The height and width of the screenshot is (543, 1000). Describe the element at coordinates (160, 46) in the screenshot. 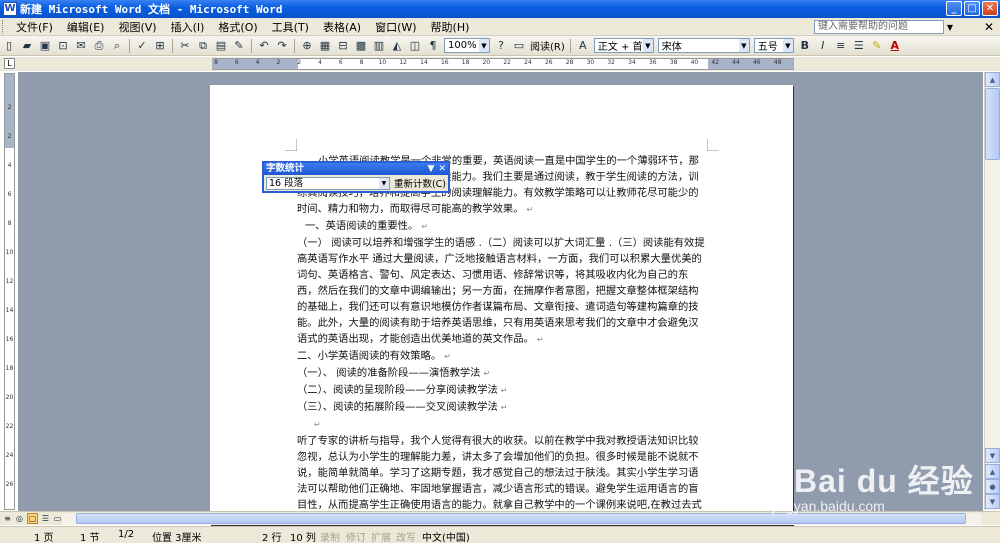

I see `research-icon: ⊞` at that location.